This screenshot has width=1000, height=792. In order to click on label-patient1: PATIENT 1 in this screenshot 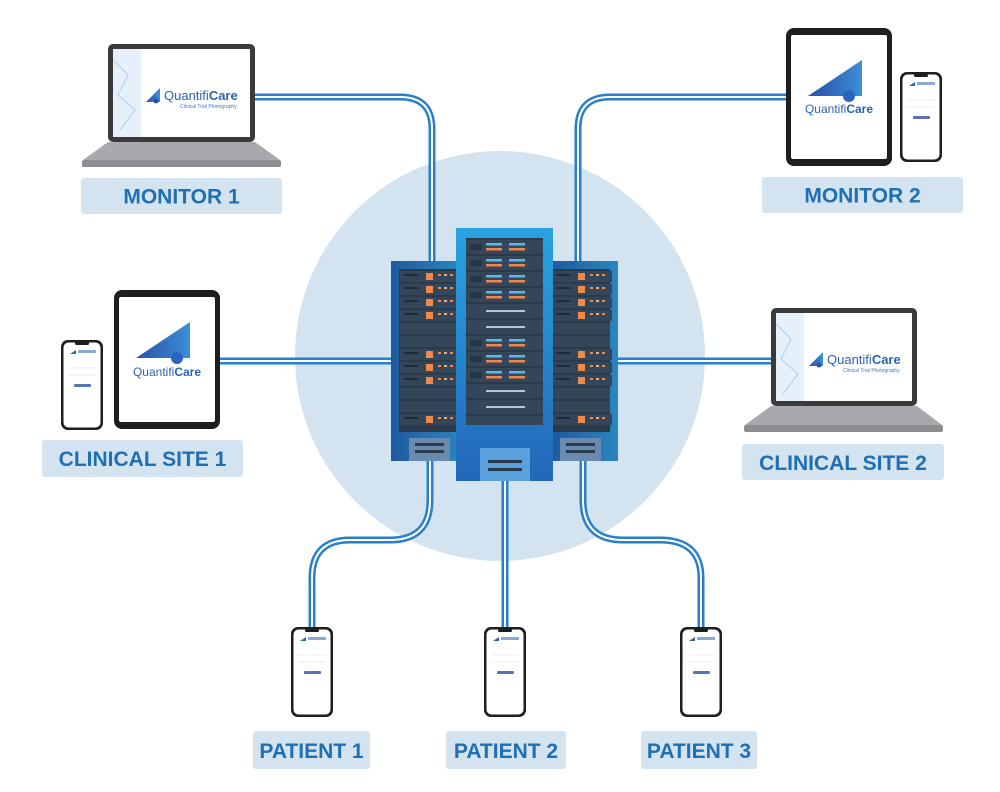, I will do `click(311, 751)`.